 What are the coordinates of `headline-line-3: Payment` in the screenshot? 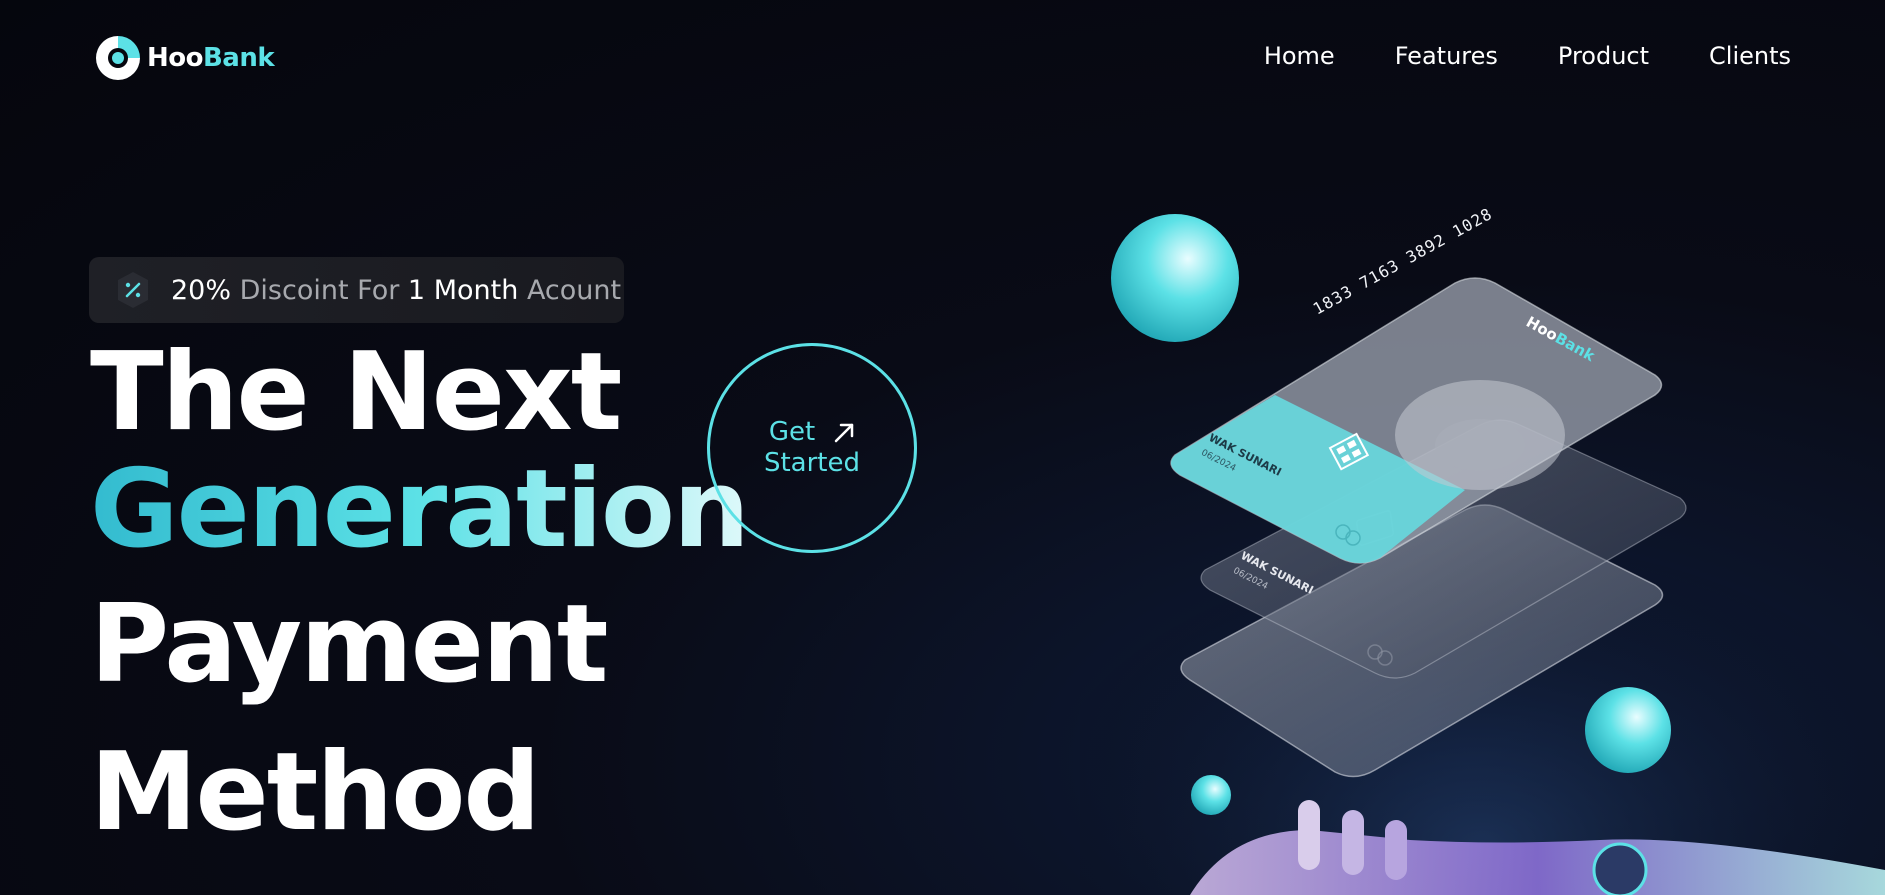 It's located at (349, 644).